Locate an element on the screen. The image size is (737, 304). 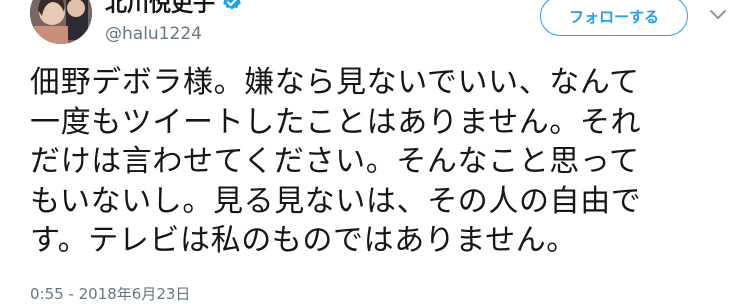
avatar is located at coordinates (61, 22).